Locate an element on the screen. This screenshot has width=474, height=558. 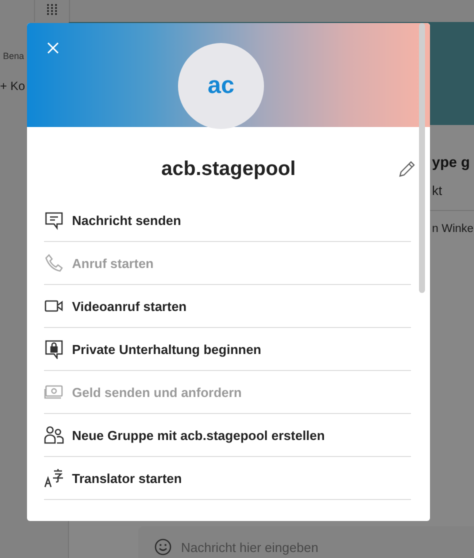
action-label: Neue Gruppe mit acb.stagepool erstellen is located at coordinates (198, 435).